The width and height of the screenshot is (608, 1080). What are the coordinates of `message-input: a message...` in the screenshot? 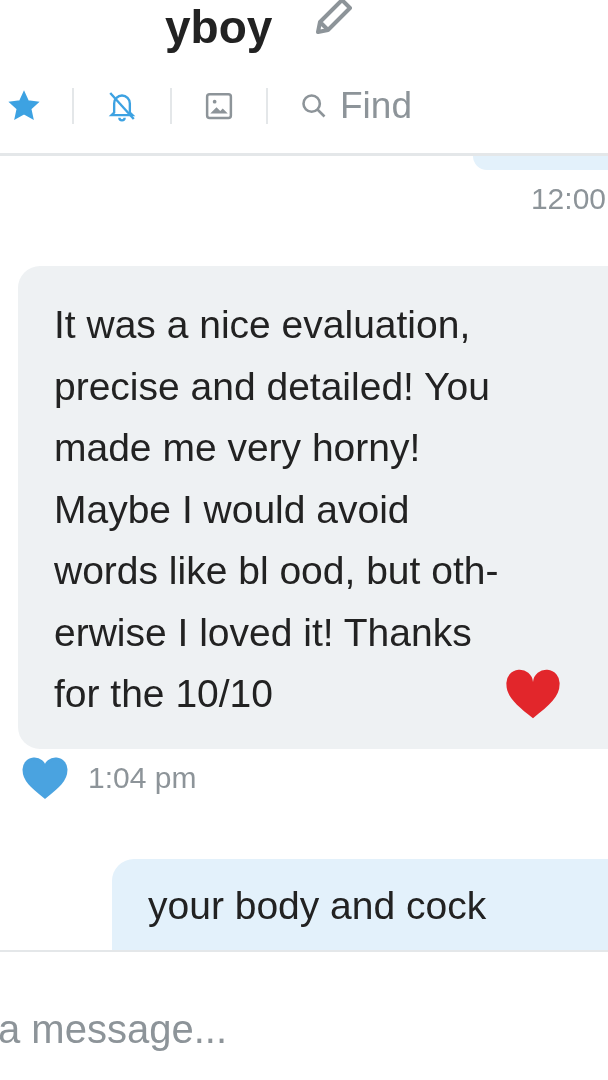 It's located at (303, 1043).